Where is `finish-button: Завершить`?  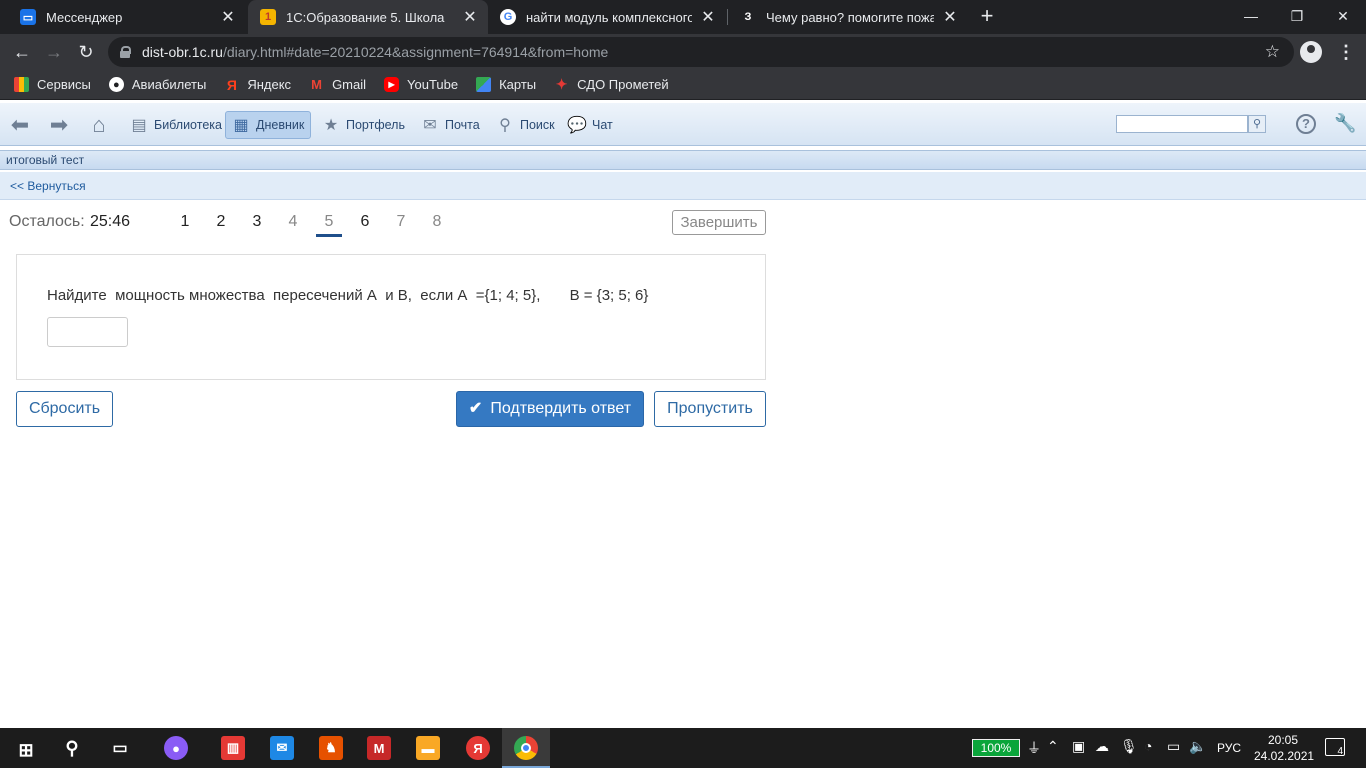 finish-button: Завершить is located at coordinates (719, 222).